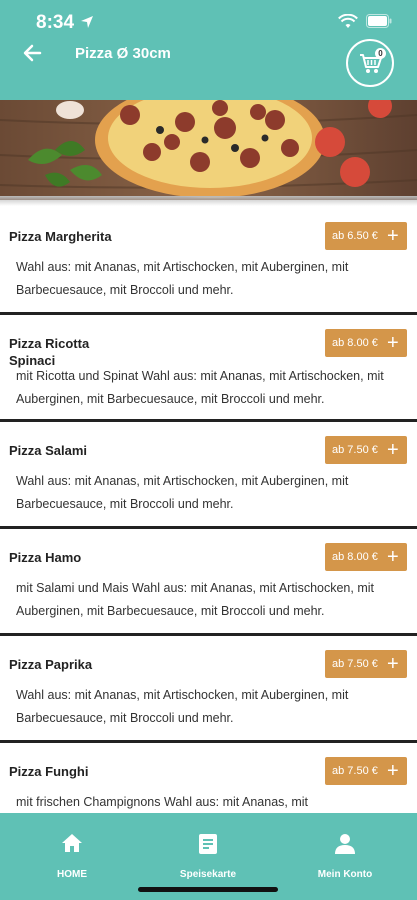  I want to click on add-to-cart-button: ab 6.50 € +, so click(366, 236).